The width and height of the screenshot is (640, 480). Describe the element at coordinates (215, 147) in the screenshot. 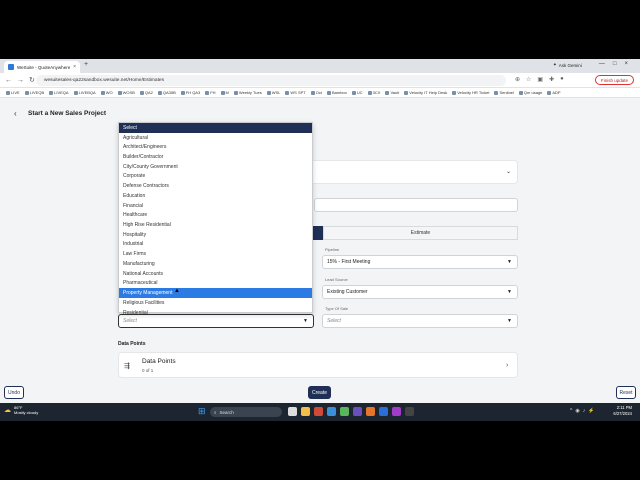

I see `dropdown-option: Architect/Engineers` at that location.